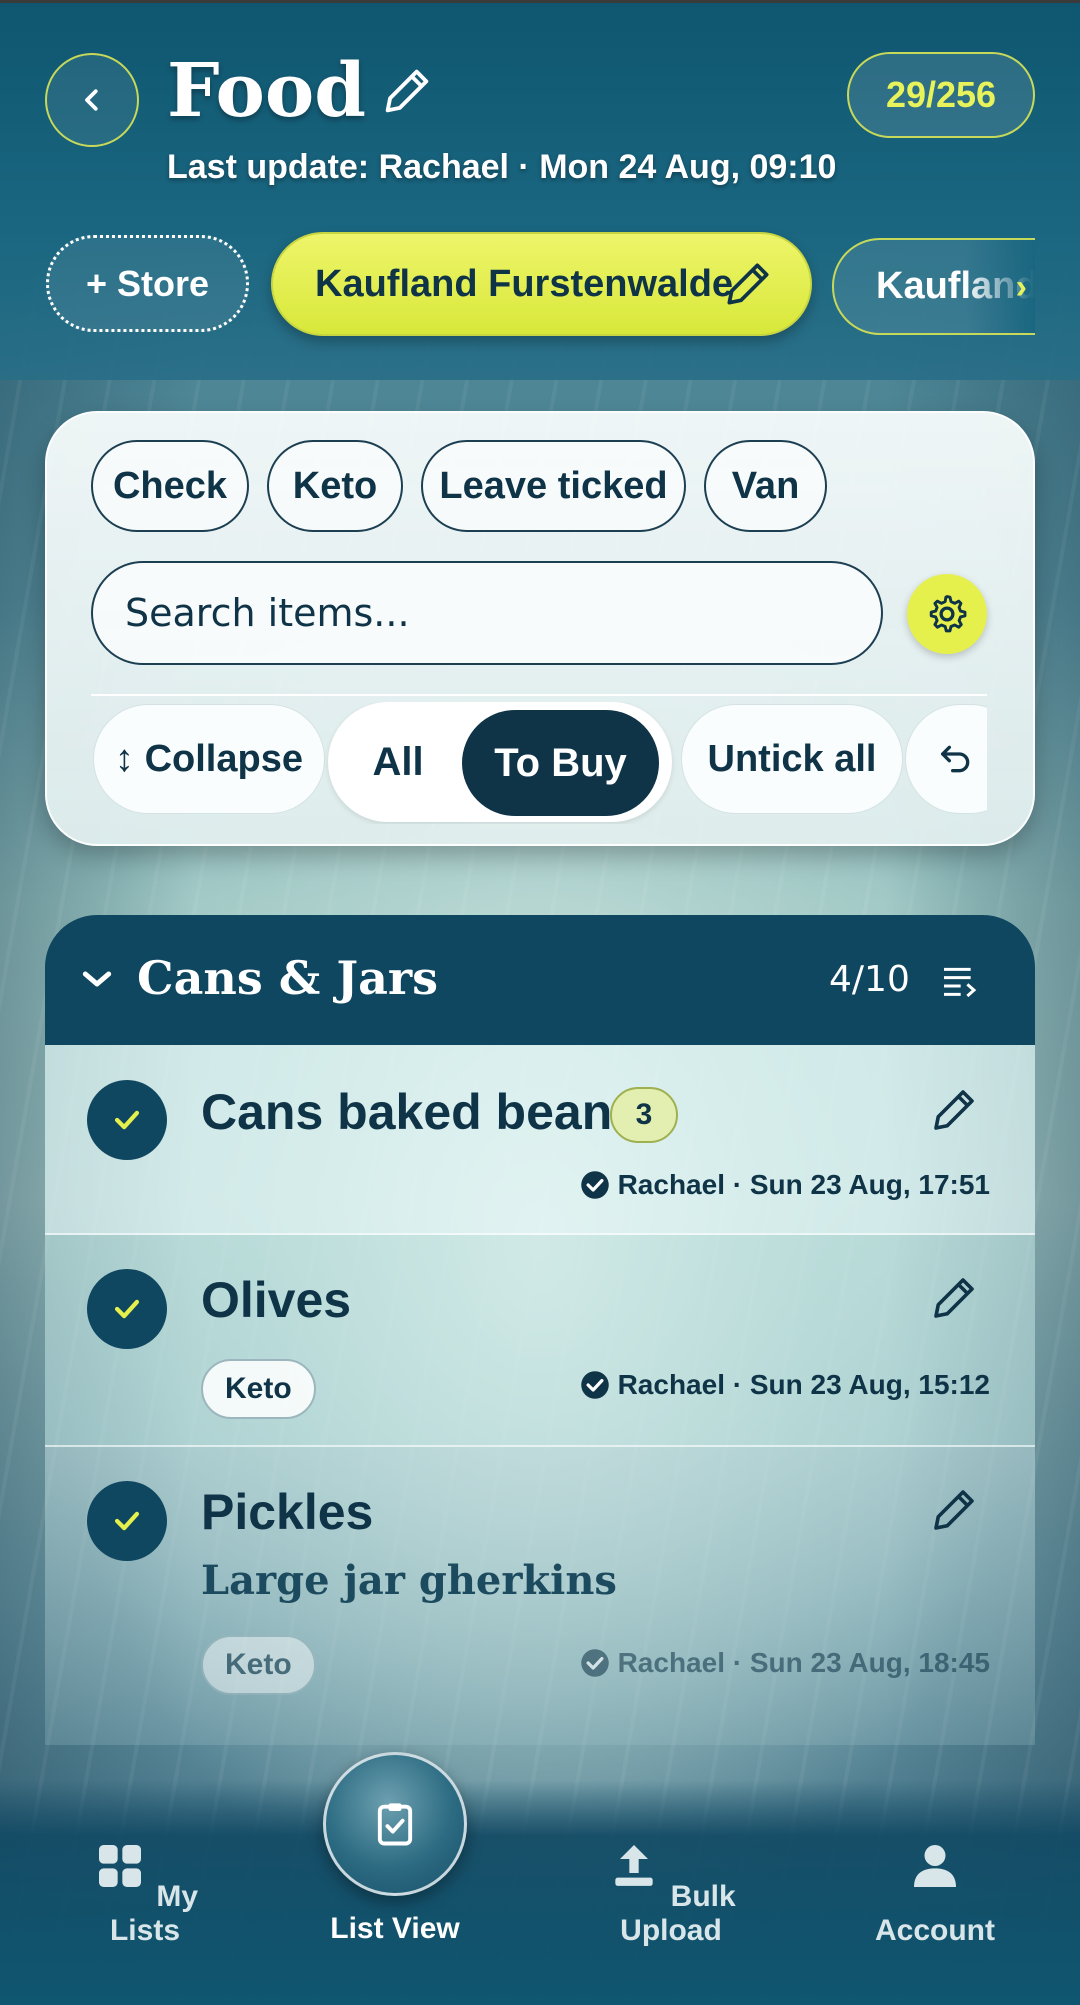 This screenshot has height=2005, width=1080. I want to click on clipboard-check-icon, so click(395, 1824).